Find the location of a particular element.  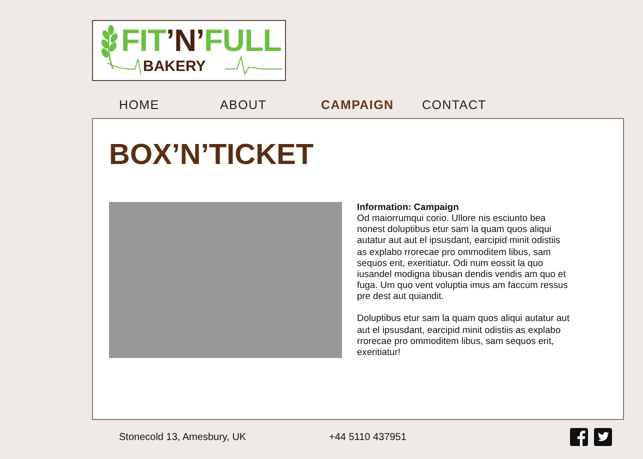

phone-text: +44 5110 437951 is located at coordinates (367, 437).